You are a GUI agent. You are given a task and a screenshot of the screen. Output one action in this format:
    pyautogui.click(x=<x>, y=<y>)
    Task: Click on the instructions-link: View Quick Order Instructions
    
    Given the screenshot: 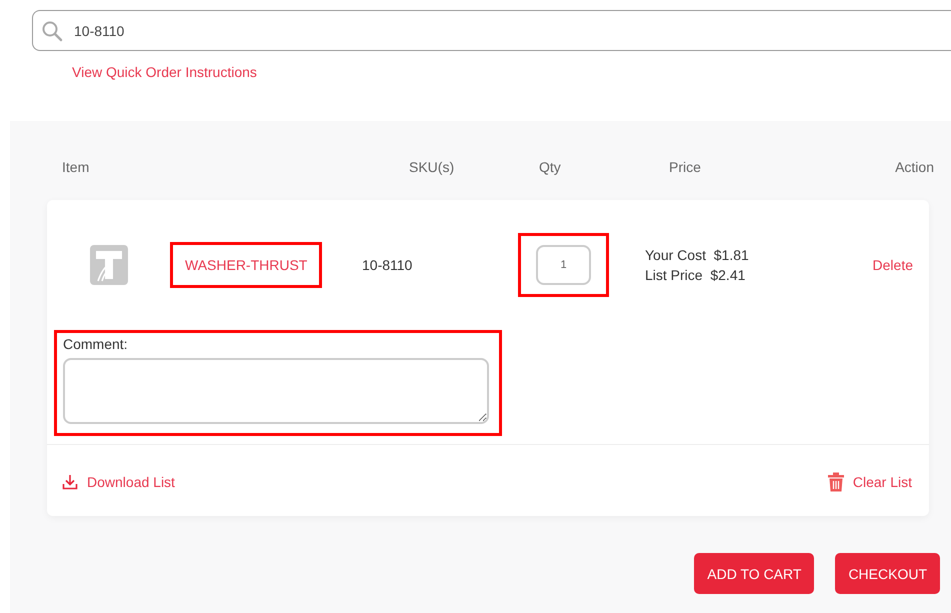 What is the action you would take?
    pyautogui.click(x=164, y=72)
    